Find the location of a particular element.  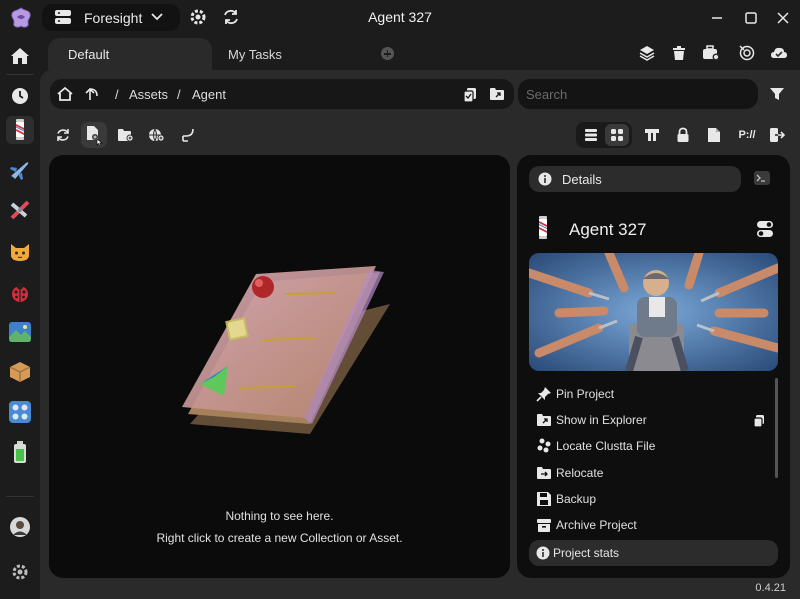

breadcrumb-item-agent: Agent is located at coordinates (209, 94).